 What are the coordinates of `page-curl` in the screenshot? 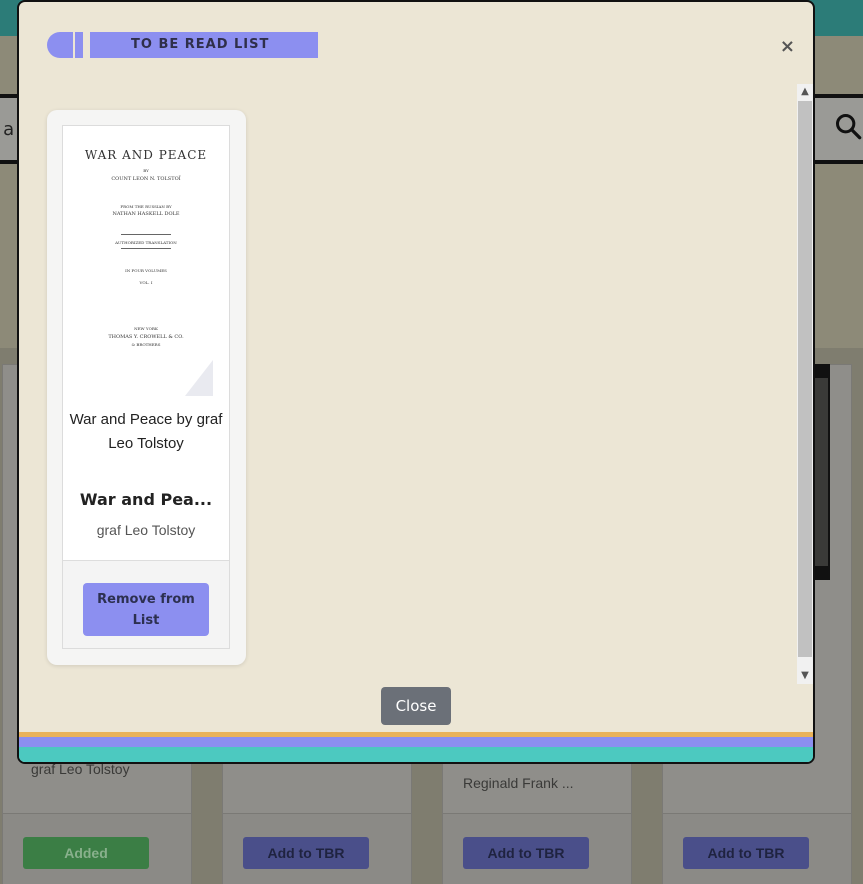 It's located at (199, 378).